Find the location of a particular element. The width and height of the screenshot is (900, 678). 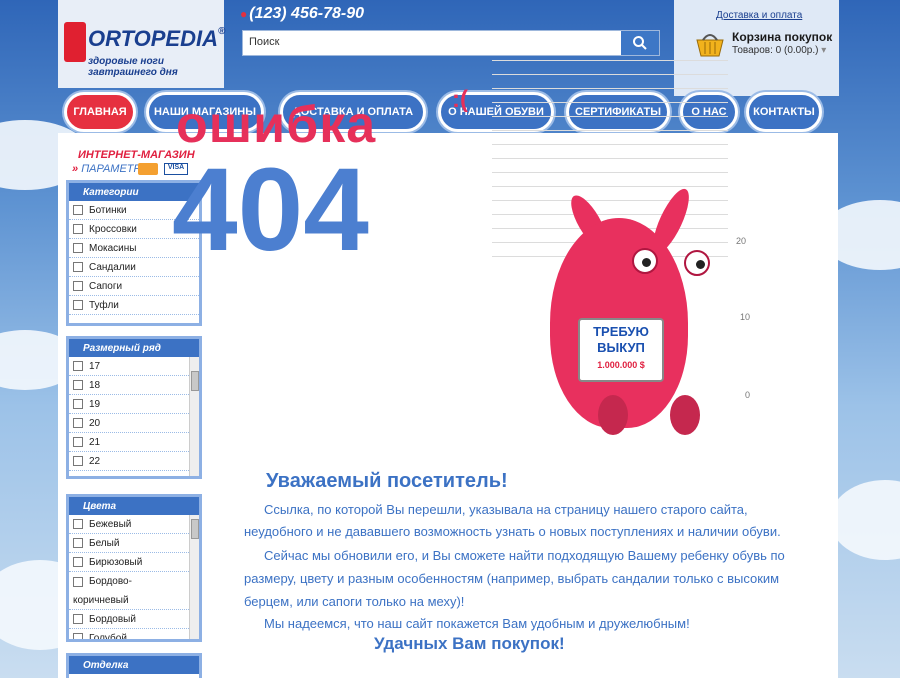

message-paragraph: берцем, или сапоги только на меху)! is located at coordinates (354, 601).